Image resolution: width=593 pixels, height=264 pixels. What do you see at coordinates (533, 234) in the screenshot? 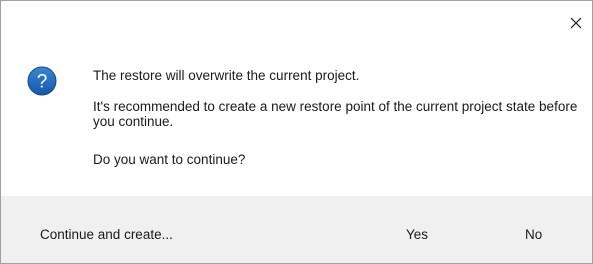
I see `no-button: No` at bounding box center [533, 234].